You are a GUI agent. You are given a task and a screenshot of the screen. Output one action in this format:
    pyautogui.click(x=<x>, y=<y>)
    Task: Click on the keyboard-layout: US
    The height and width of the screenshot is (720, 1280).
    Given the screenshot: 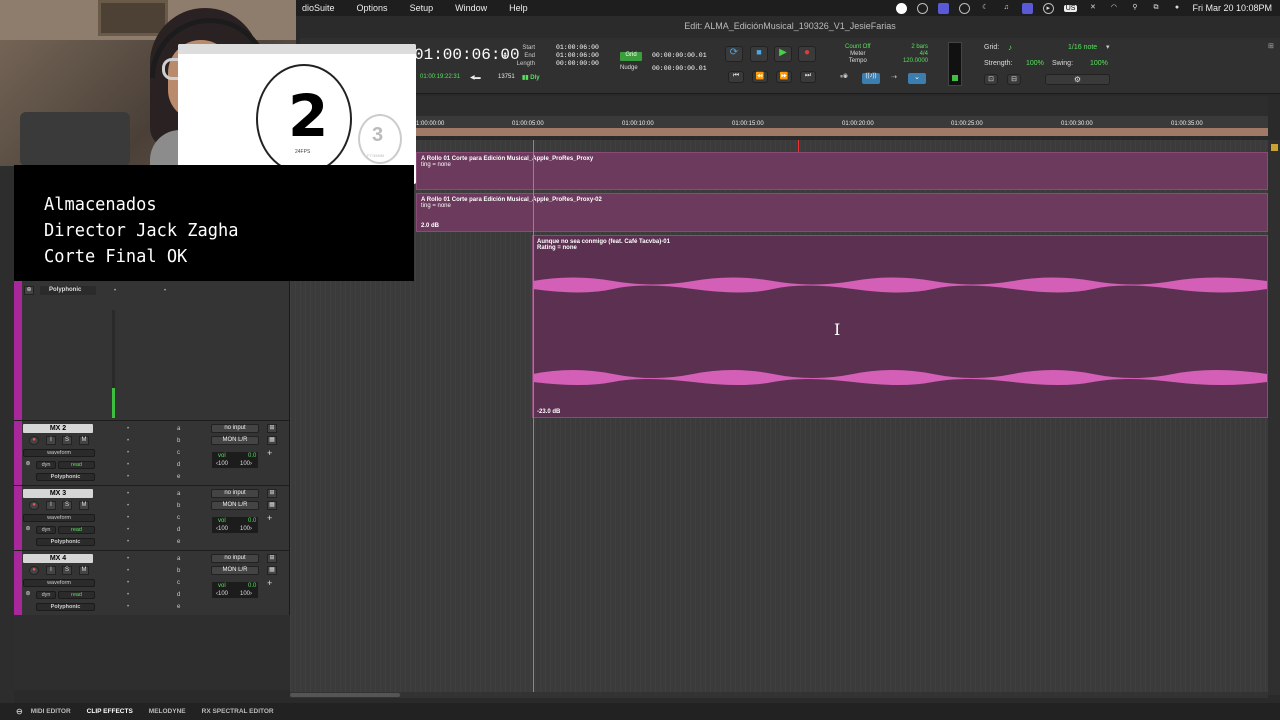 What is the action you would take?
    pyautogui.click(x=1070, y=8)
    